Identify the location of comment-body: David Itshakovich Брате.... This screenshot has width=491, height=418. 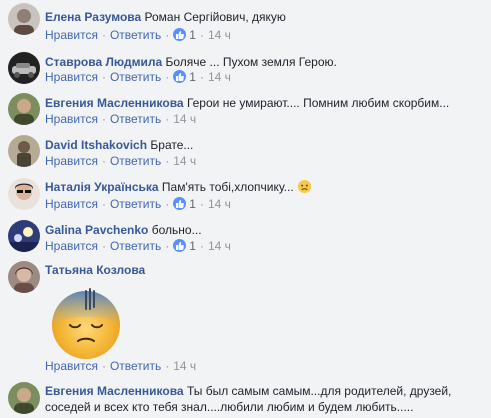
(265, 145).